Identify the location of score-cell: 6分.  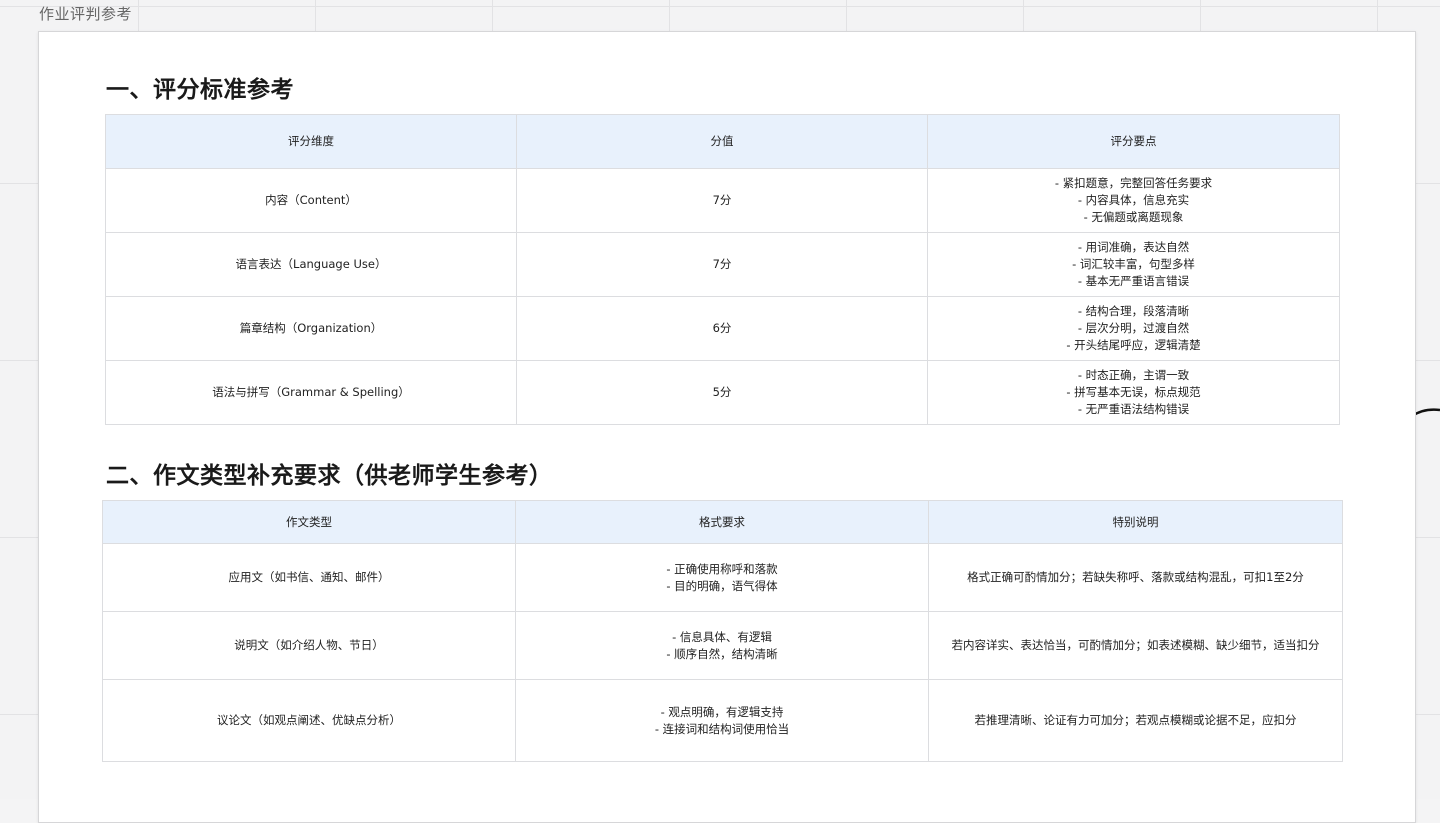
(722, 328).